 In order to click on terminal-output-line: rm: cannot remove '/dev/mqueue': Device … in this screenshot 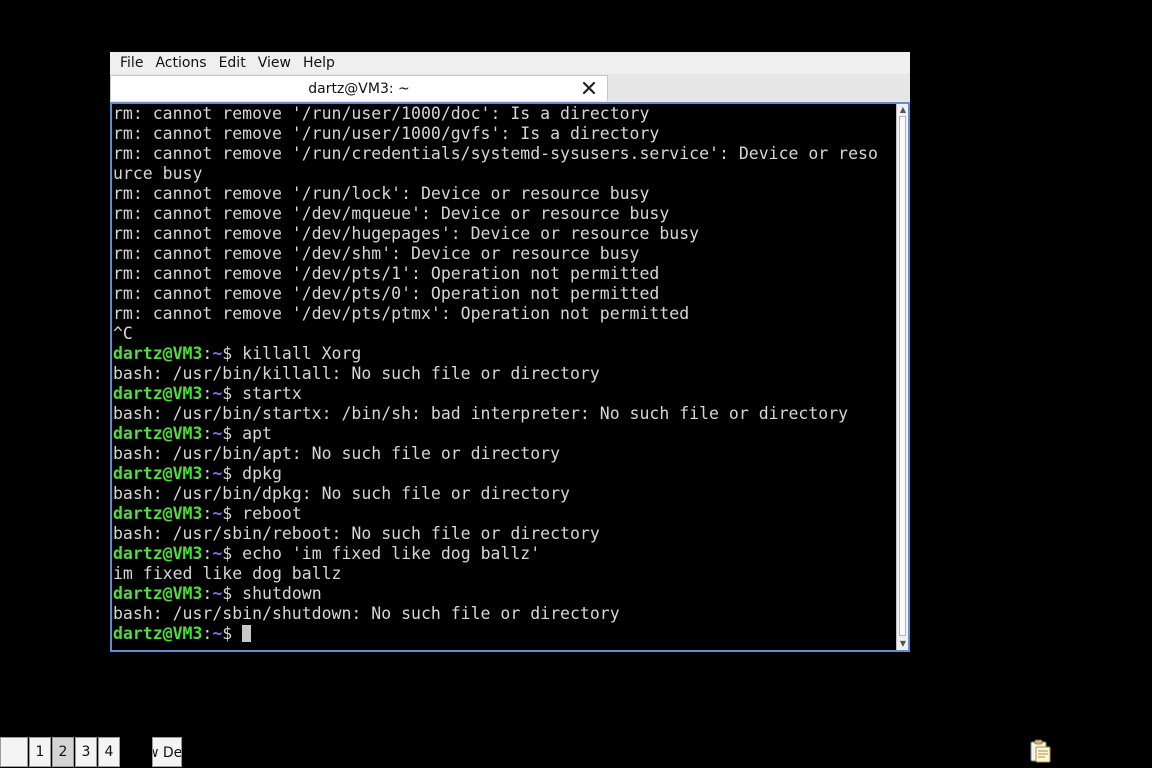, I will do `click(391, 213)`.